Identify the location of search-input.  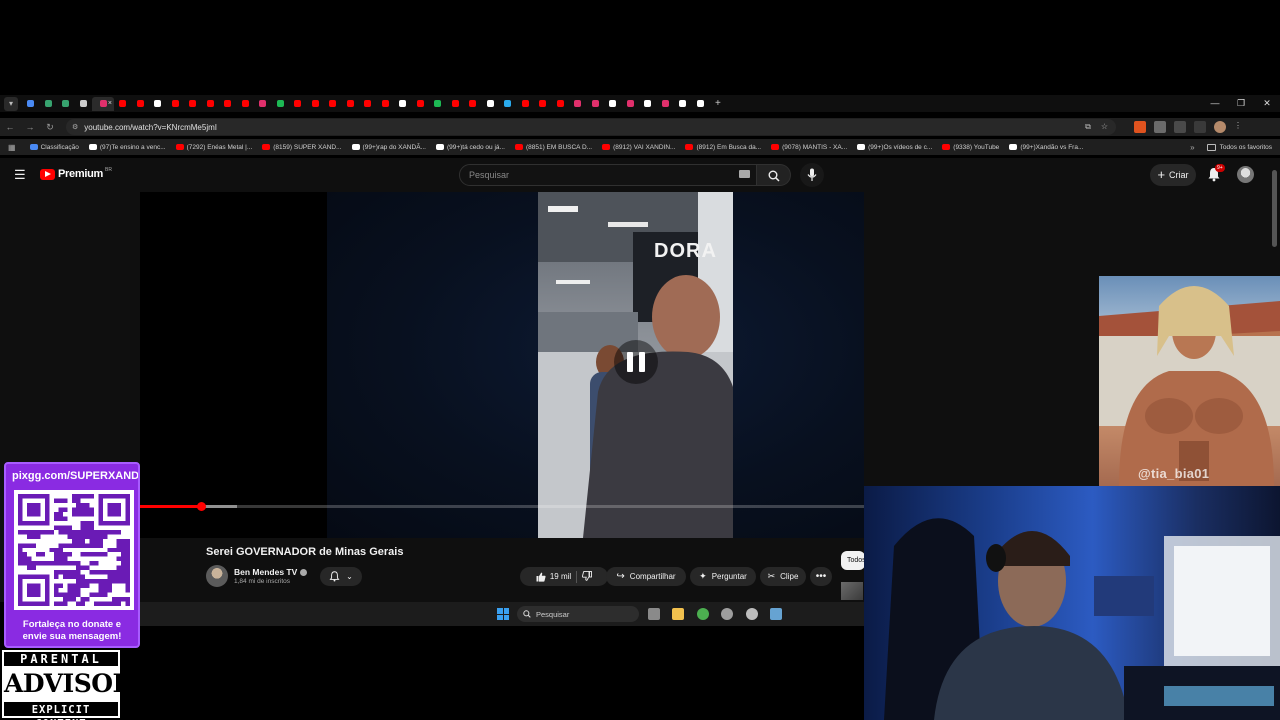
(585, 175).